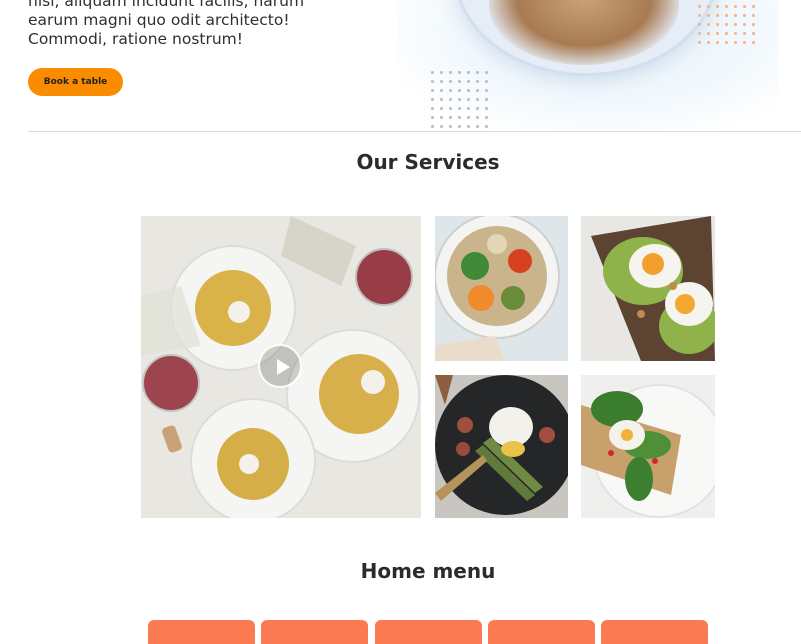 The height and width of the screenshot is (644, 801). I want to click on asparagus-poached-egg-photo, so click(501, 446).